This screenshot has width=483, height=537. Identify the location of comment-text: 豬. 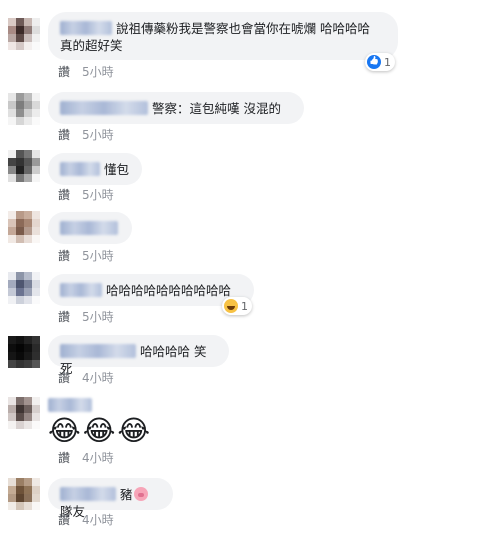
(126, 494).